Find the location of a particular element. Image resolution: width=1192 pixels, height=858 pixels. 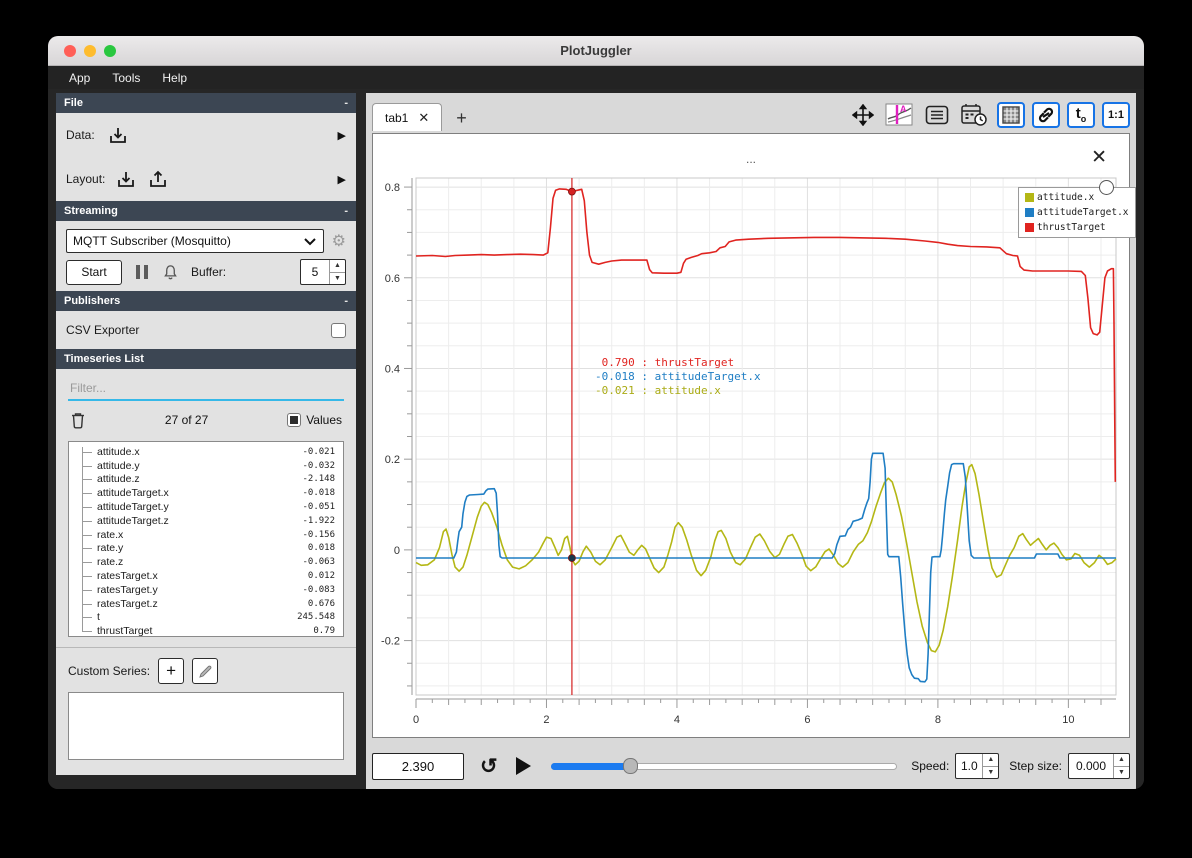

filter-input is located at coordinates (206, 389).